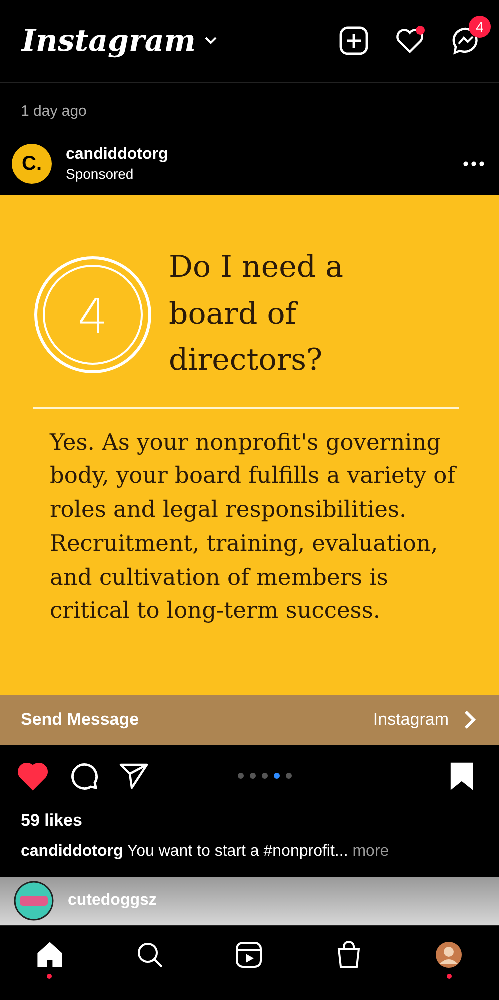 The height and width of the screenshot is (1000, 499). Describe the element at coordinates (100, 174) in the screenshot. I see `sponsored-label: Sponsored` at that location.